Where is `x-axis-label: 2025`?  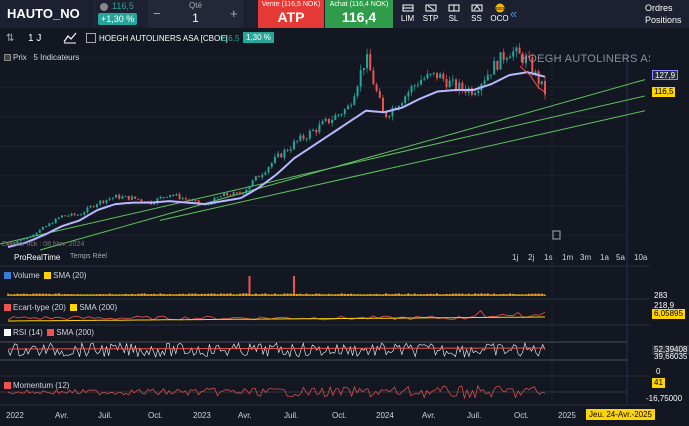 x-axis-label: 2025 is located at coordinates (567, 415).